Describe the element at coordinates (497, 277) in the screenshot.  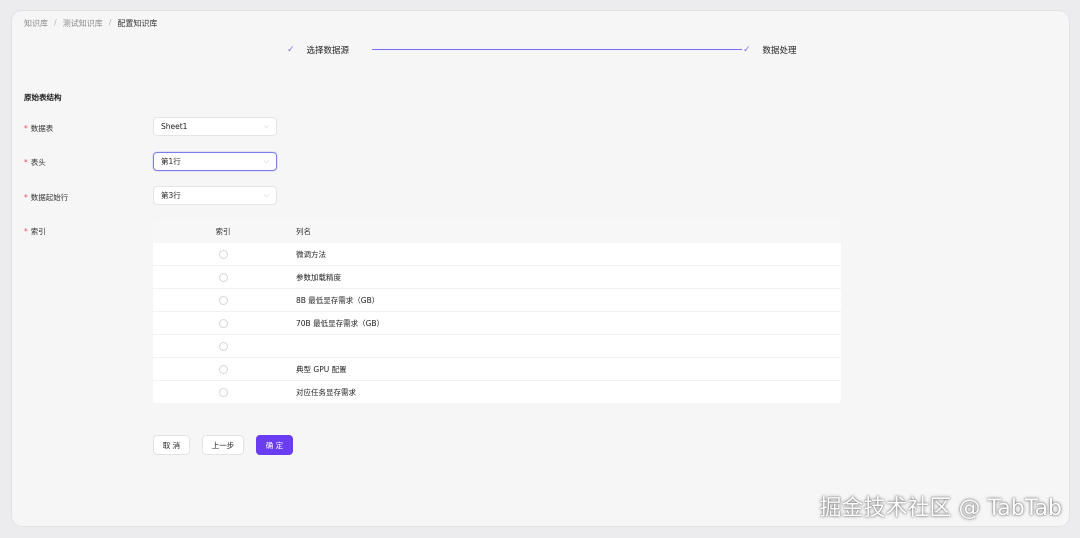
I see `table-row: 参数加载精度` at that location.